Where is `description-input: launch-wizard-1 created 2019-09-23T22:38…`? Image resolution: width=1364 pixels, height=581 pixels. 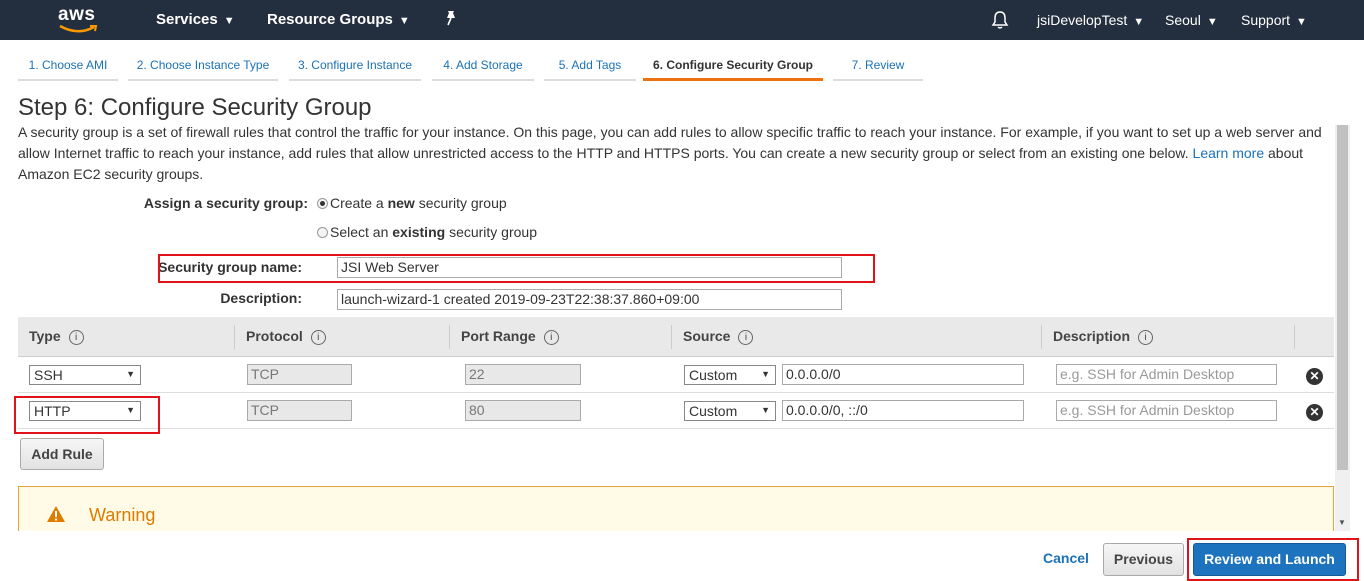 description-input: launch-wizard-1 created 2019-09-23T22:38… is located at coordinates (589, 299).